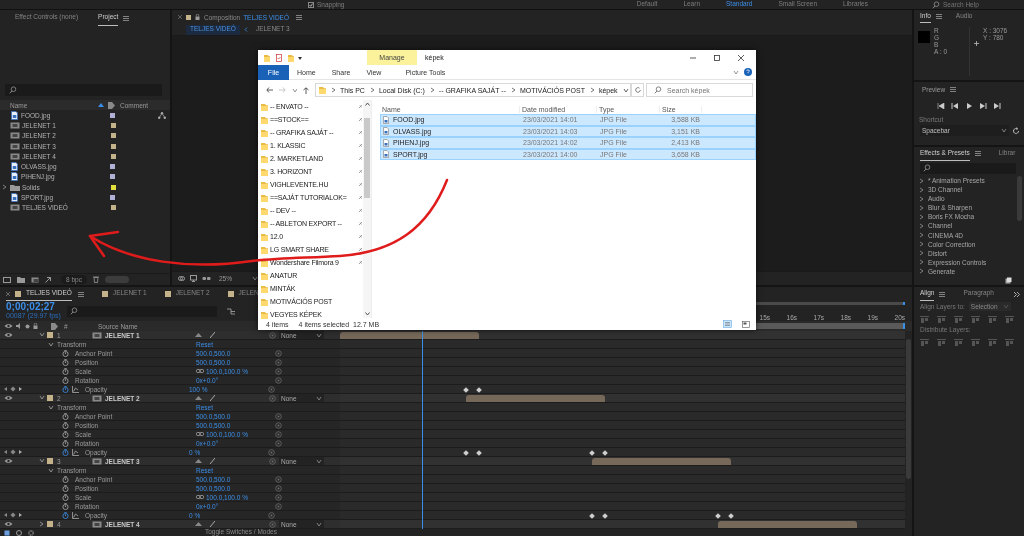 This screenshot has height=536, width=1024. What do you see at coordinates (31, 532) in the screenshot?
I see `settings-icon` at bounding box center [31, 532].